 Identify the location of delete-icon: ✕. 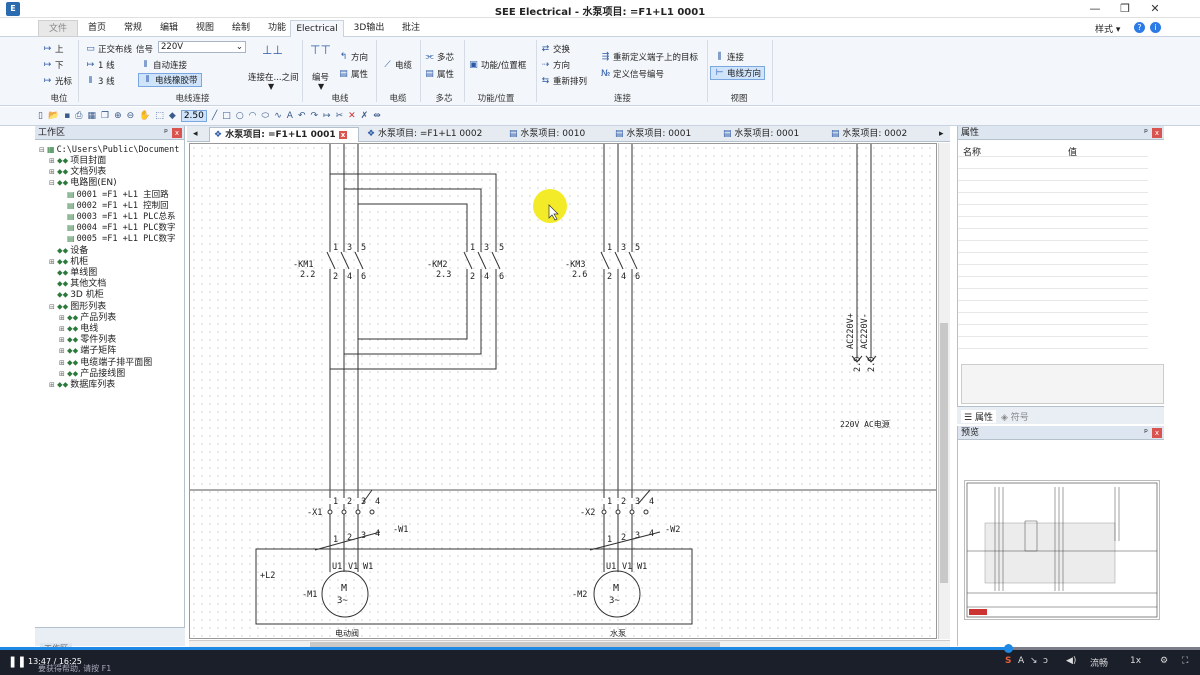
(352, 116).